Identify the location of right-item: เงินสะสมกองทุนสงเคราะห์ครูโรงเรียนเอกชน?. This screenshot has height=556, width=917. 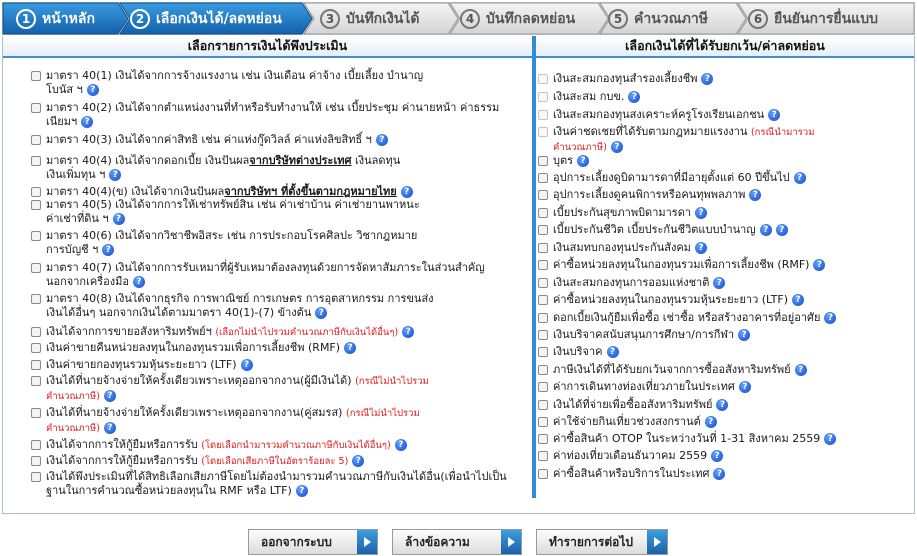
(724, 115).